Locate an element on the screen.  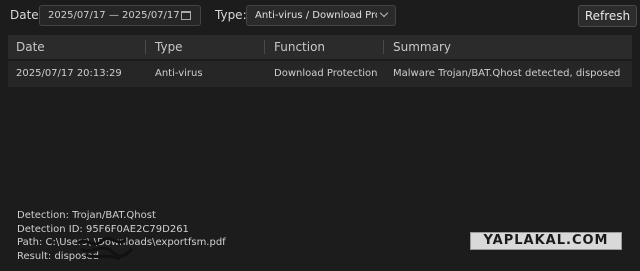
date-label: Date: is located at coordinates (26, 15).